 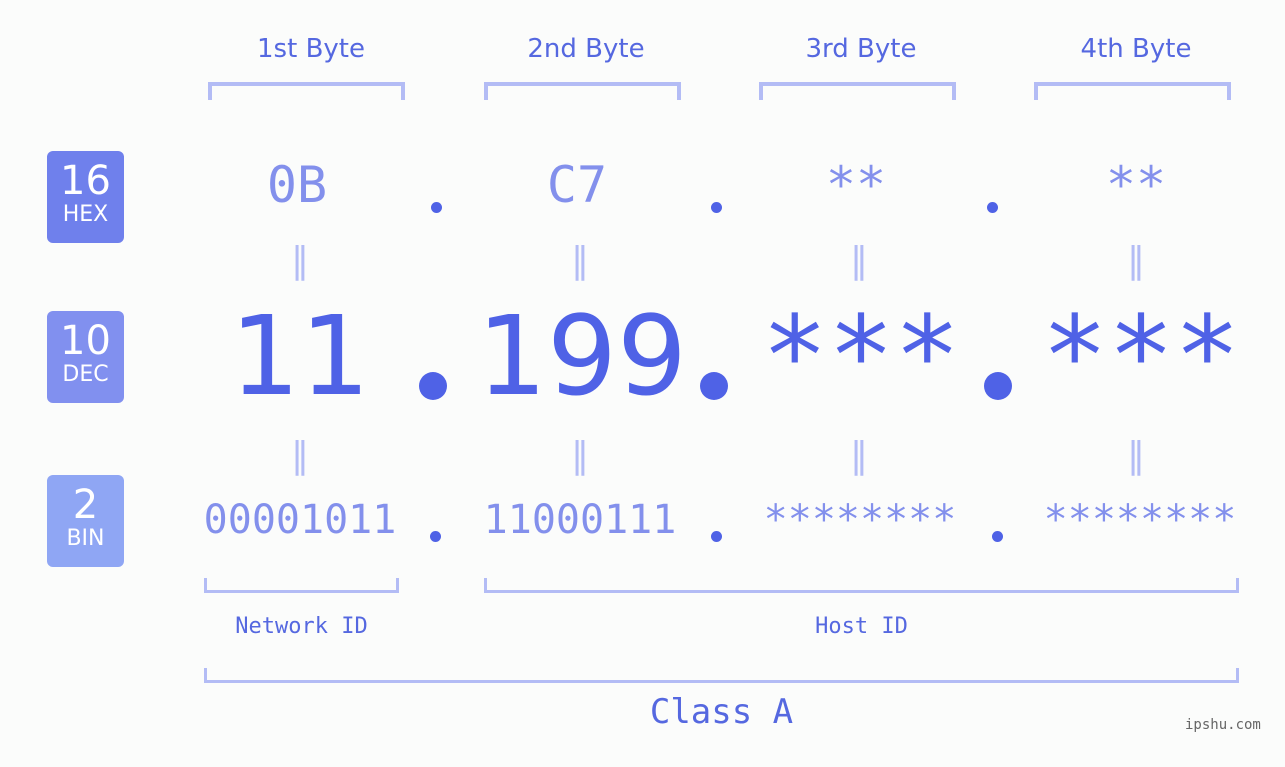 I want to click on bin-badge-number: 2, so click(x=85, y=505).